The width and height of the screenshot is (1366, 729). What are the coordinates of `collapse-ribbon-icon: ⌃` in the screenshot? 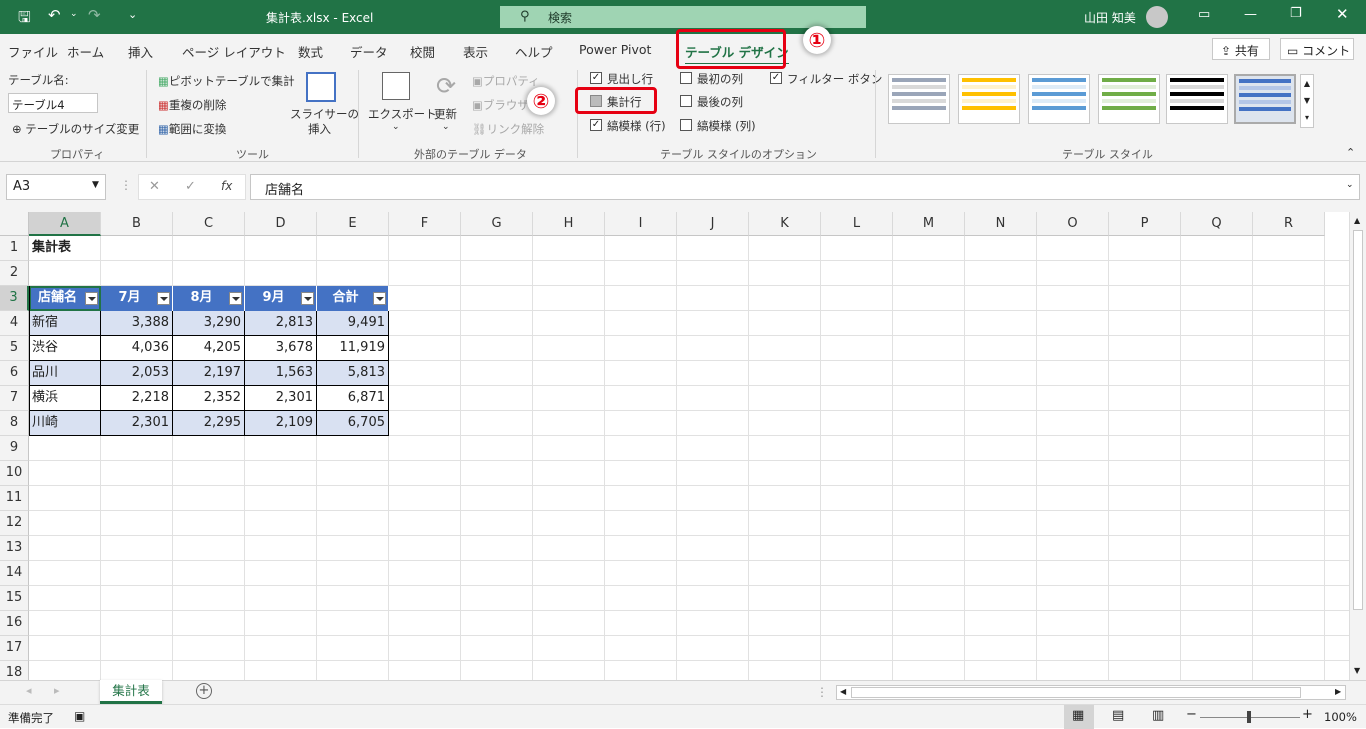 It's located at (1350, 152).